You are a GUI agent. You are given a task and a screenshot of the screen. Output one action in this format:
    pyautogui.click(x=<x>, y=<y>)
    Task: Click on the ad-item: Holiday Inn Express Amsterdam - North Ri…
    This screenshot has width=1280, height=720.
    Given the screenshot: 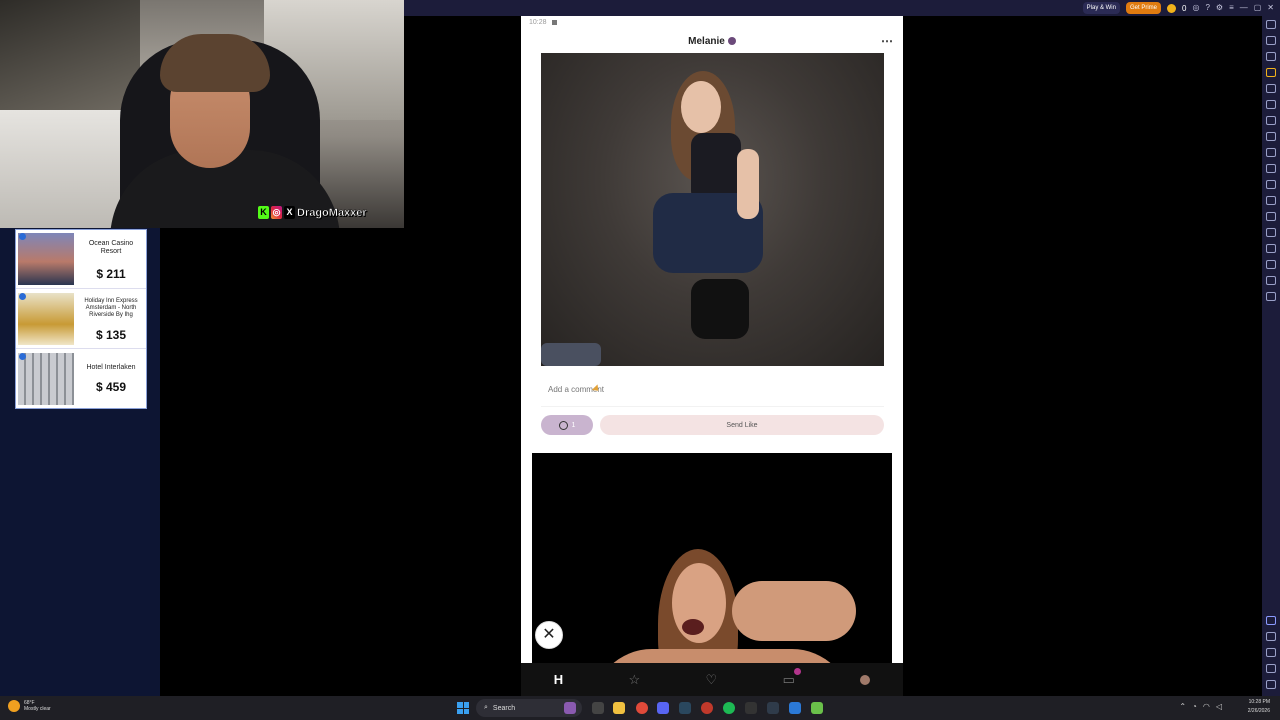 What is the action you would take?
    pyautogui.click(x=81, y=319)
    